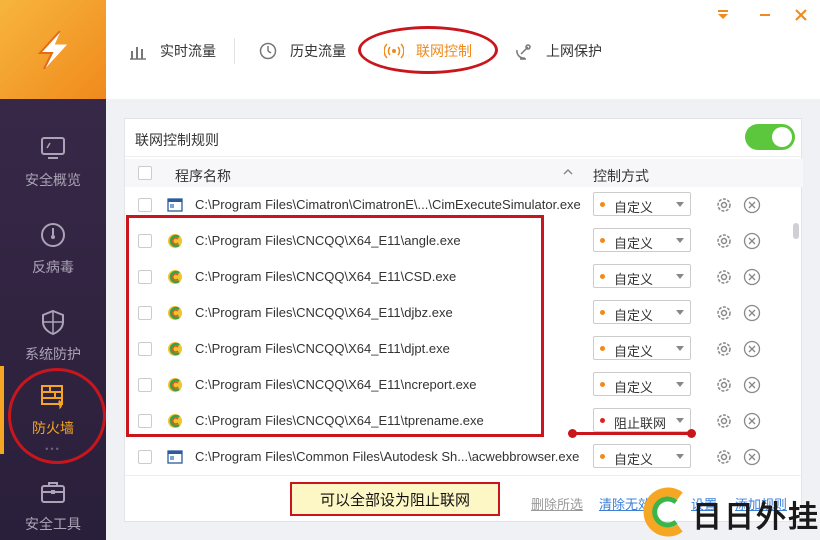 The image size is (820, 540). What do you see at coordinates (318, 51) in the screenshot?
I see `tab-label: 历史流量` at bounding box center [318, 51].